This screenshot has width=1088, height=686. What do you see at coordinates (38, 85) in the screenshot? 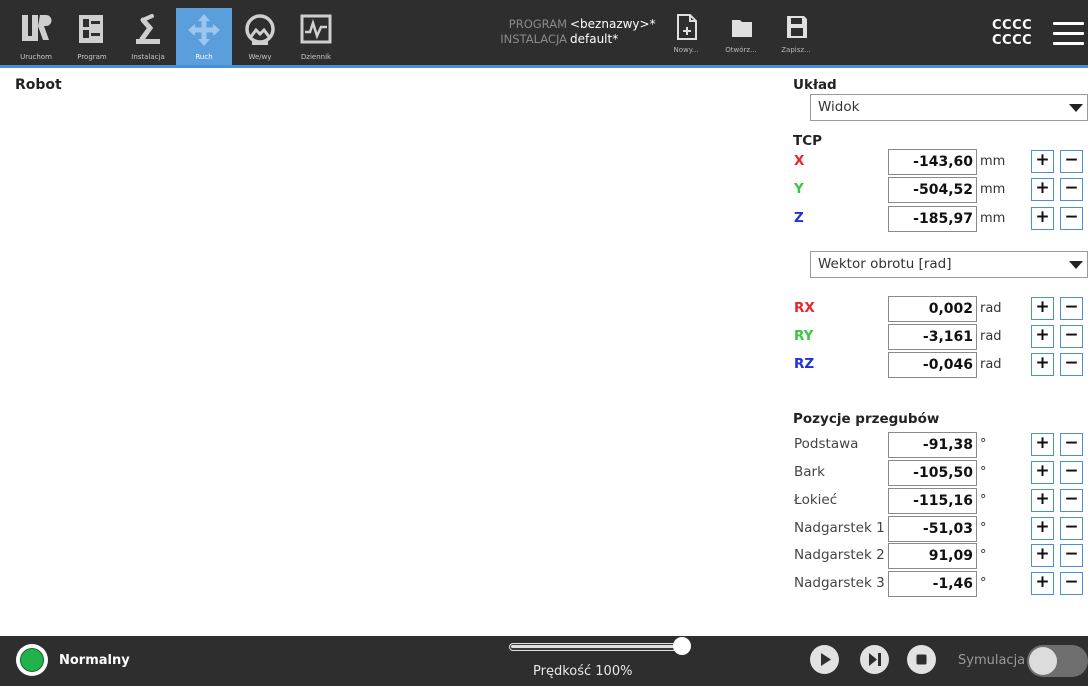
I see `page-title: Robot` at bounding box center [38, 85].